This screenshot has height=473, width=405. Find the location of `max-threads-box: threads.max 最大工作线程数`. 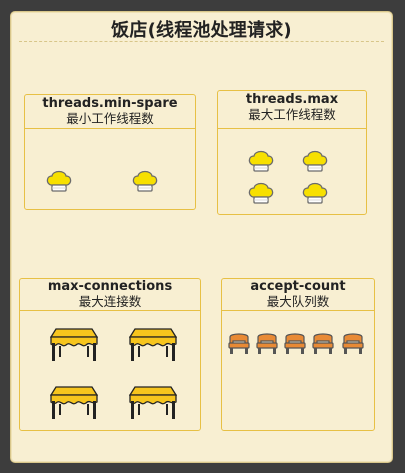

max-threads-box: threads.max 最大工作线程数 is located at coordinates (292, 152).